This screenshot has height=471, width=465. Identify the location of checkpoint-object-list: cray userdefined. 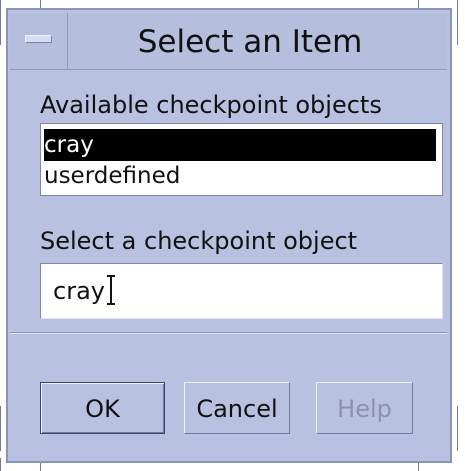
(241, 159).